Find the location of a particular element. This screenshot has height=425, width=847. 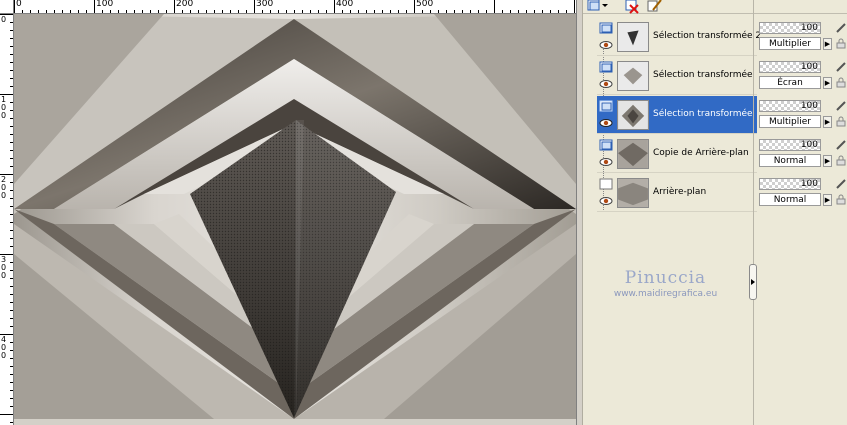

watermark: Pinuccia www.maidiregrafica.eu is located at coordinates (665, 283).